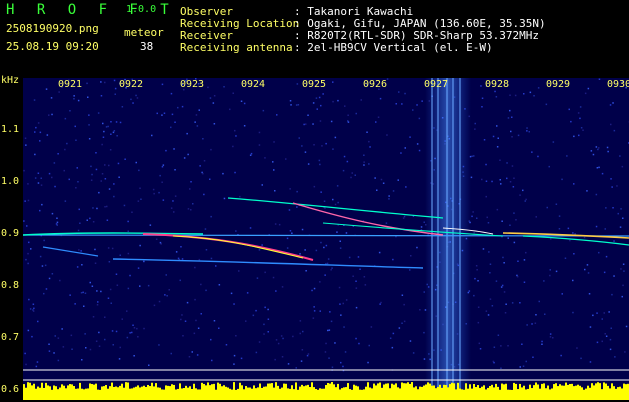  What do you see at coordinates (10, 130) in the screenshot?
I see `y-tick-label: 1.1` at bounding box center [10, 130].